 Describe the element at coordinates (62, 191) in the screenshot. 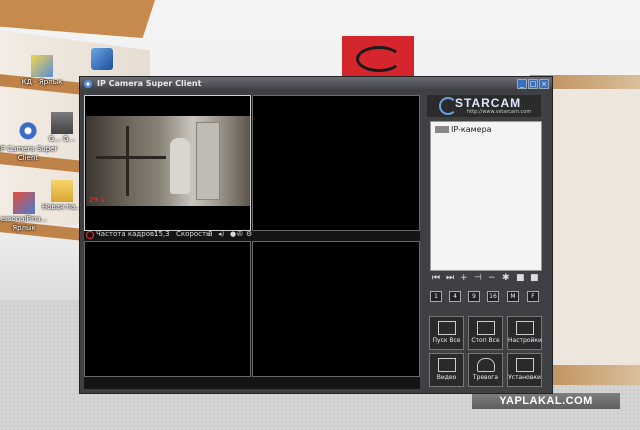

I see `folder-icon` at that location.